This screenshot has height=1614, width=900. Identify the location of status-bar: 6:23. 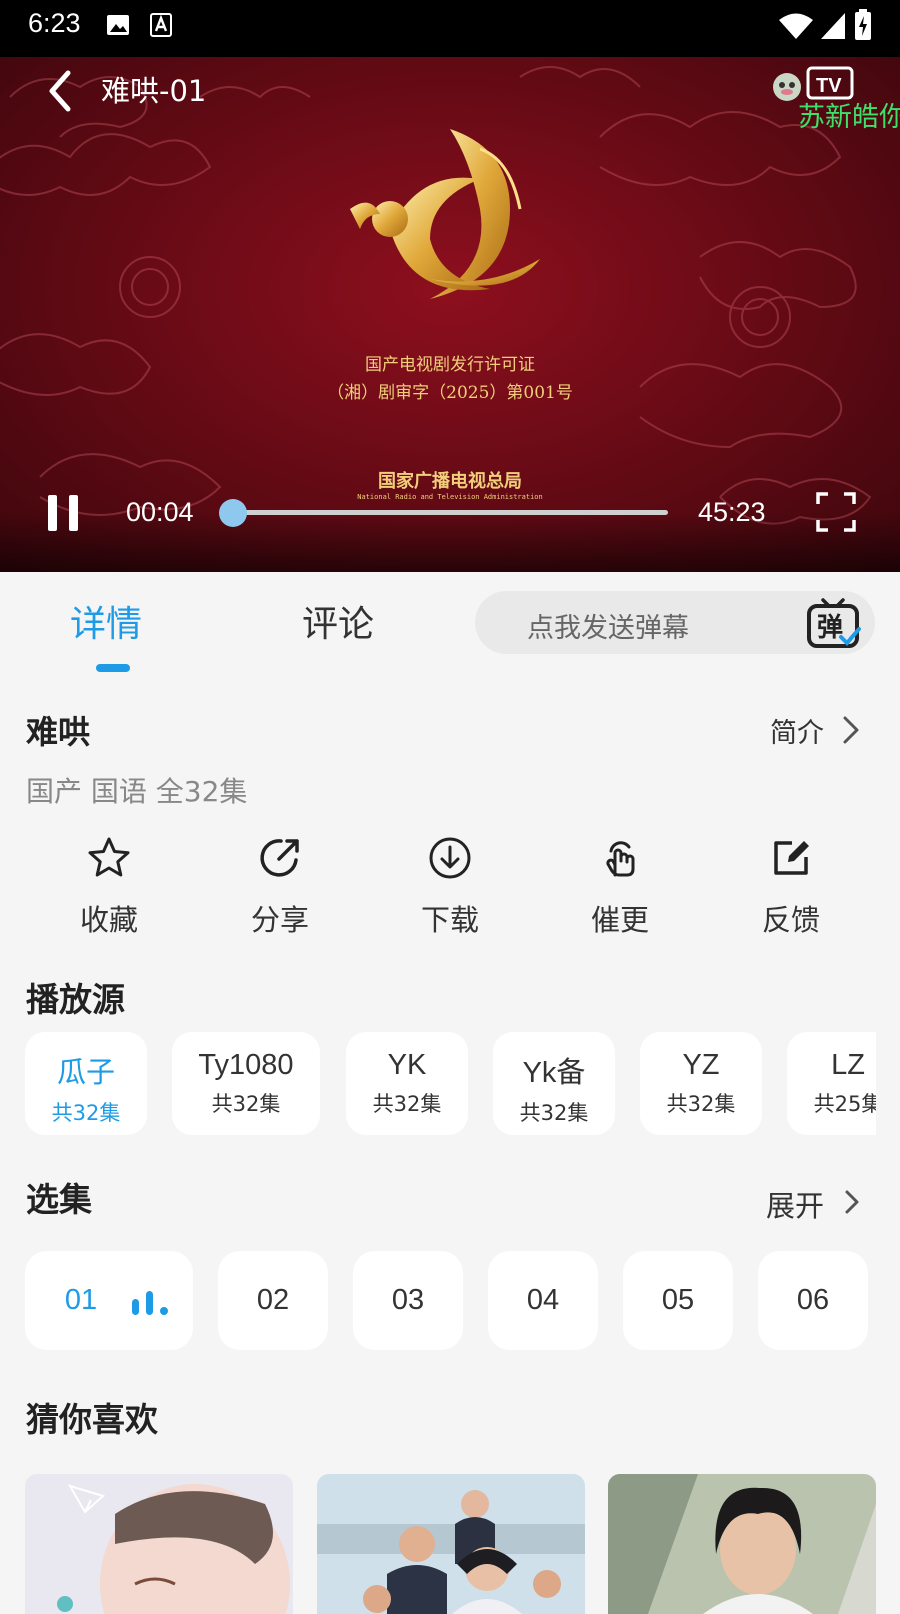
(450, 28).